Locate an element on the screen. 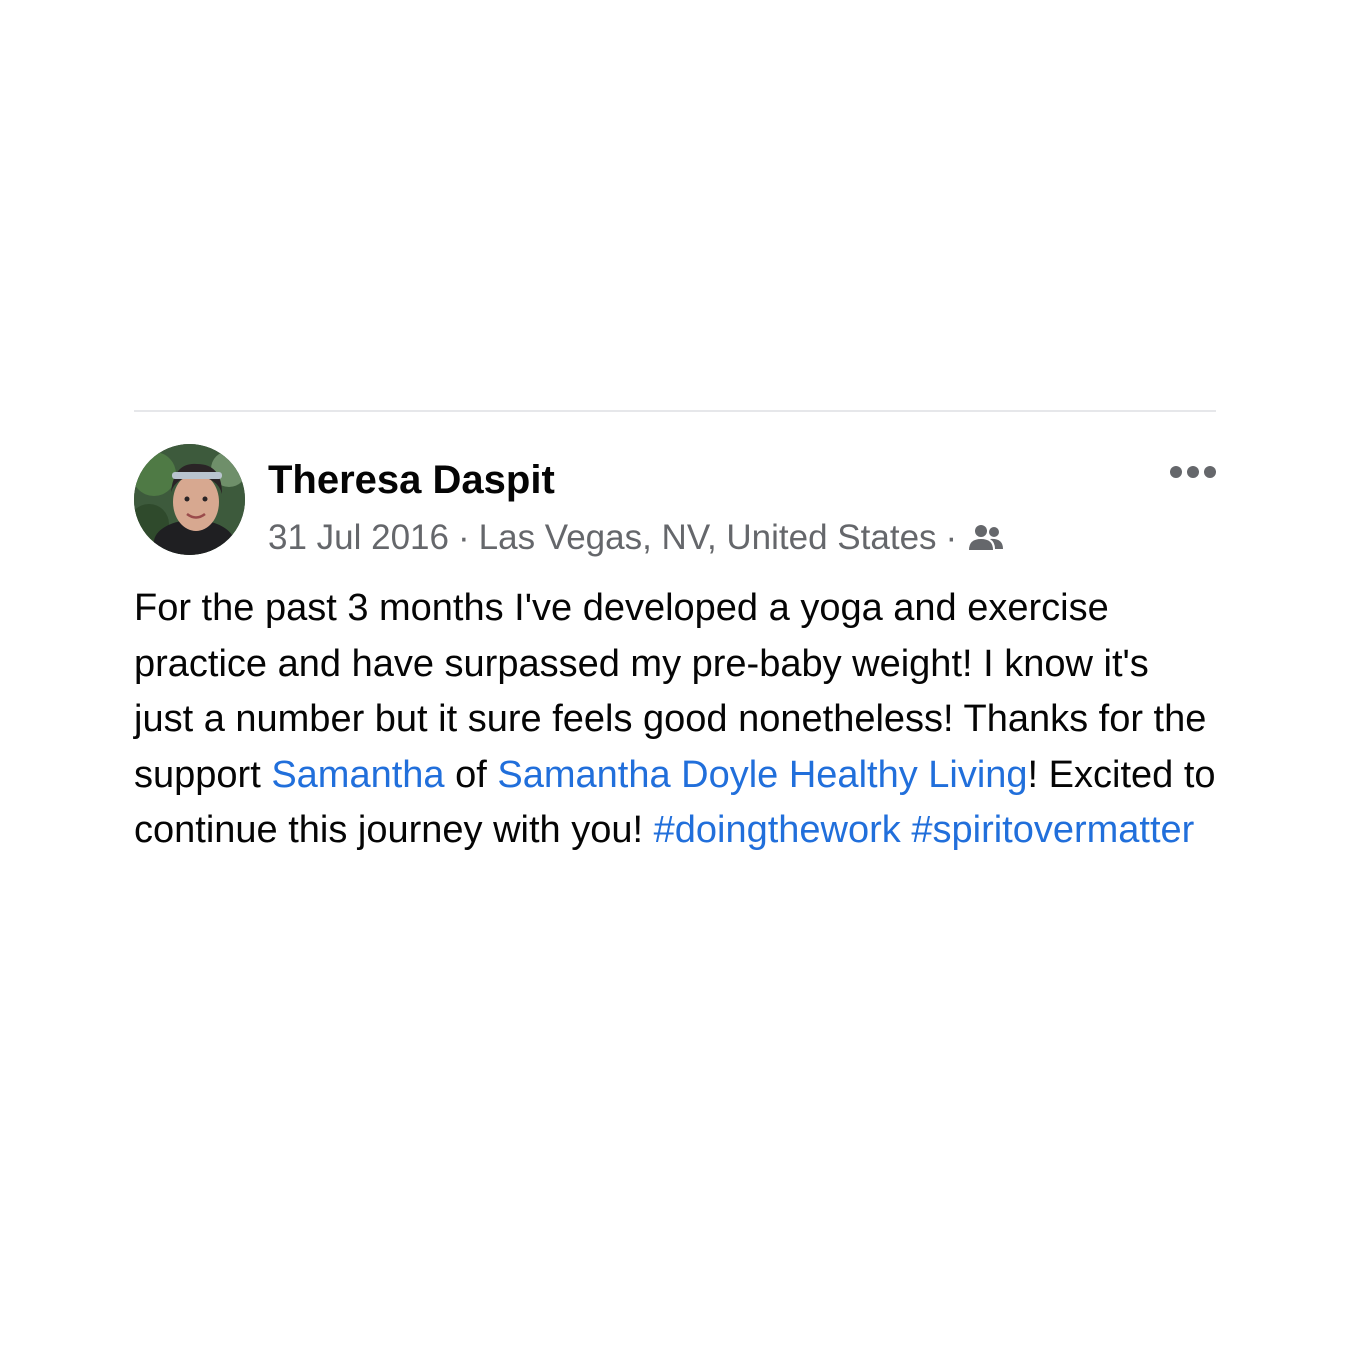 The height and width of the screenshot is (1350, 1350). hashtag-doingthework: #doingthework is located at coordinates (777, 830).